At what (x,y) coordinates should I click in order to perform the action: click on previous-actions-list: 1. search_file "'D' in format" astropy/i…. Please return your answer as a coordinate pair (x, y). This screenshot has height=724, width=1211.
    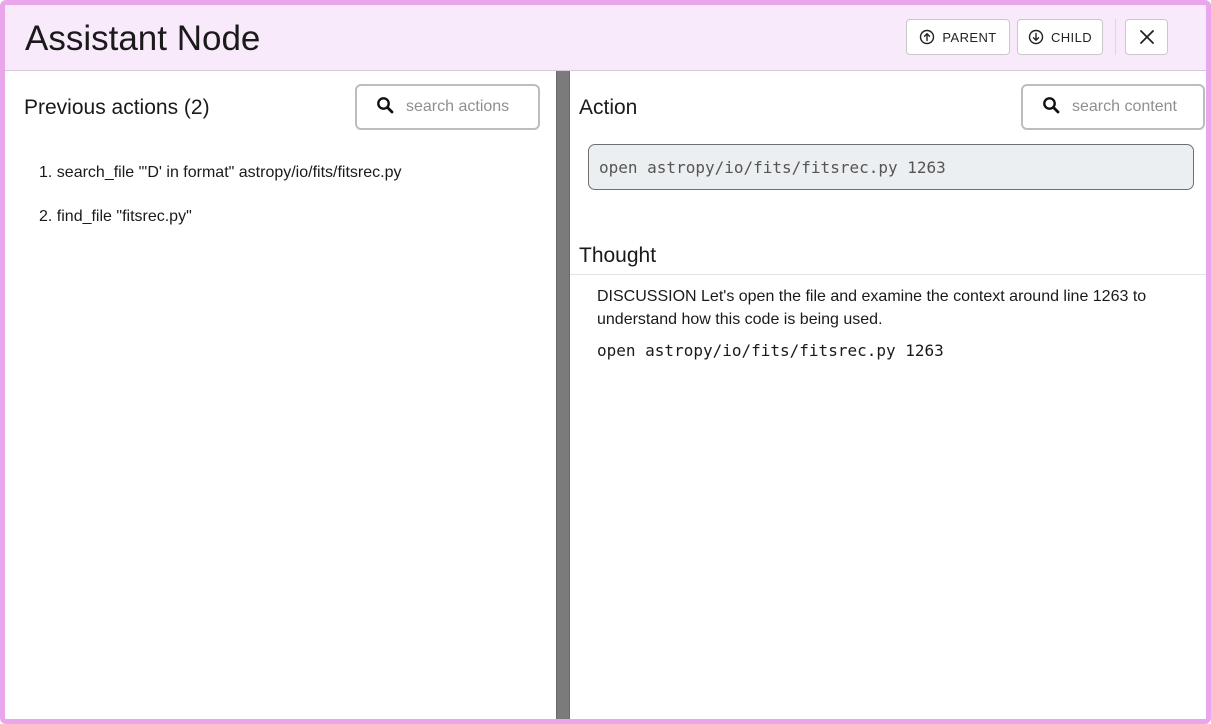
    Looking at the image, I should click on (220, 207).